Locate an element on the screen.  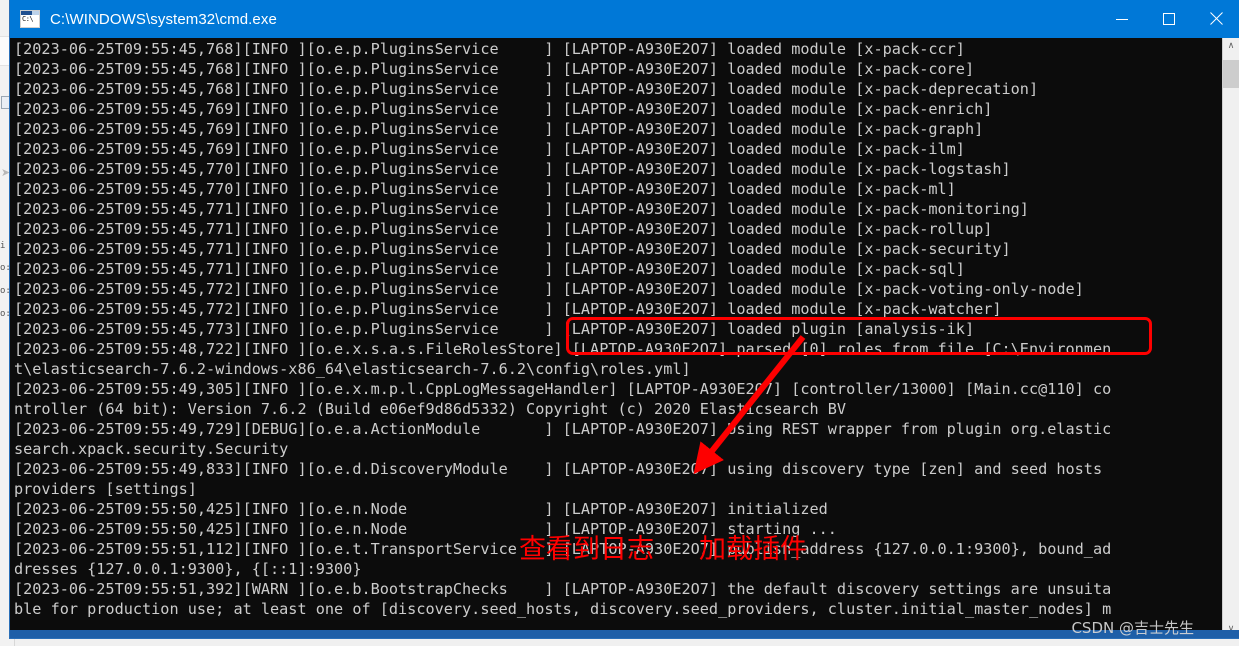
console-log-line: dresses {127.0.0.1:9300}, {[::1]:9300} is located at coordinates (188, 569).